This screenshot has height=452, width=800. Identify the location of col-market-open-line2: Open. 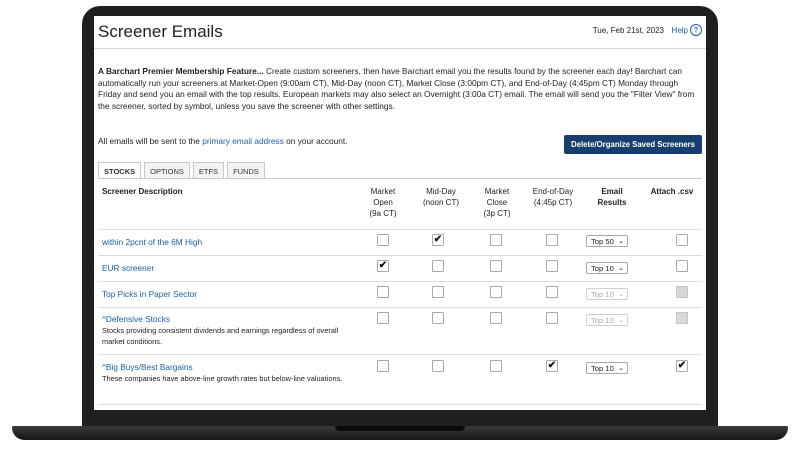
(383, 202).